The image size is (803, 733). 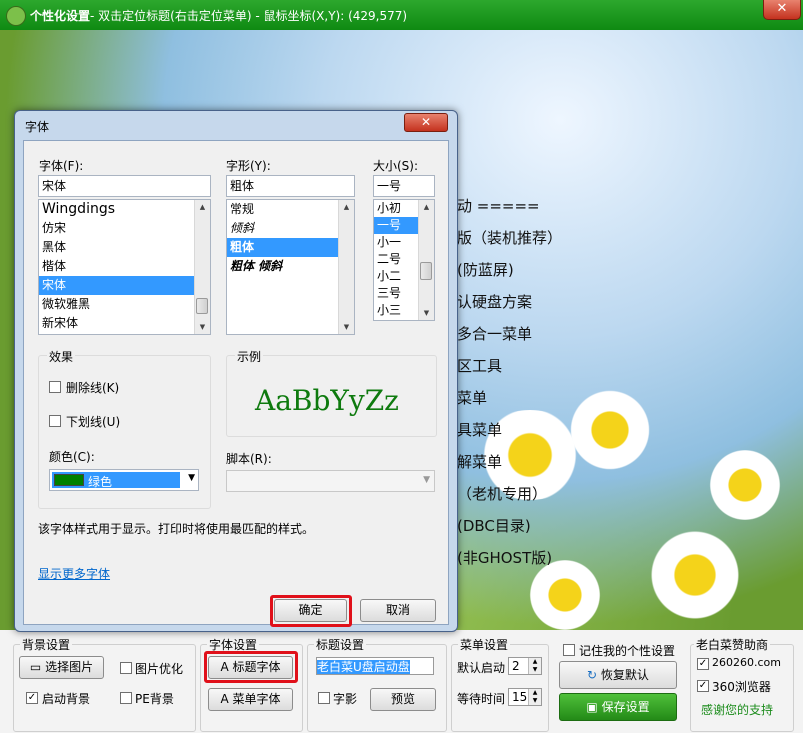 I want to click on script-select: ▼, so click(x=330, y=481).